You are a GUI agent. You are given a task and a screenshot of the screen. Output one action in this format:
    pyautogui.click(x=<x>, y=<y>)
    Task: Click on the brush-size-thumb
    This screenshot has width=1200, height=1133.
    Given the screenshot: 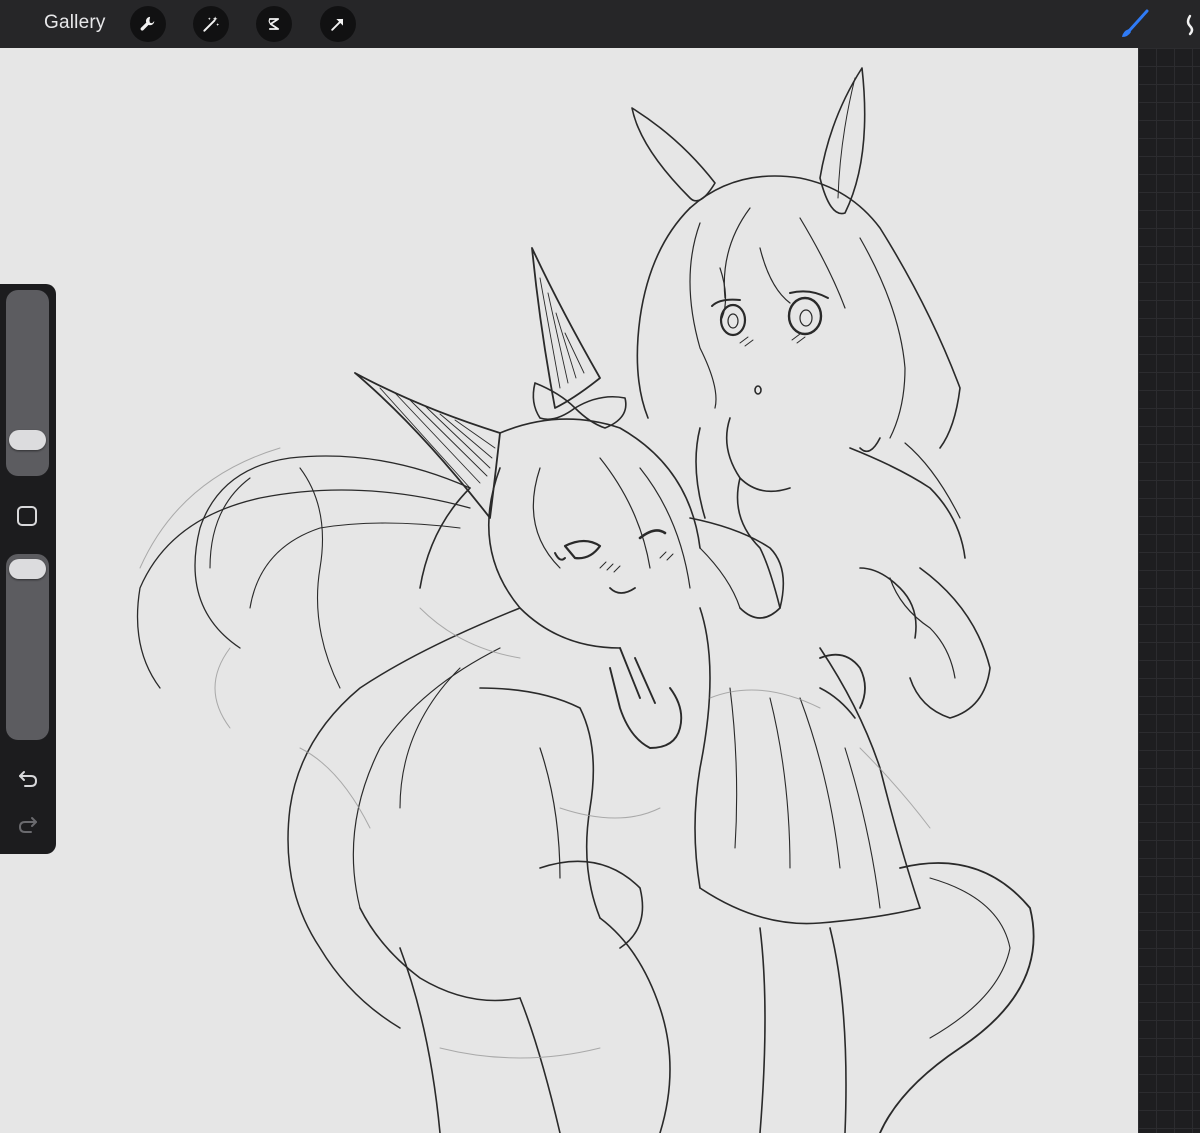 What is the action you would take?
    pyautogui.click(x=27, y=440)
    